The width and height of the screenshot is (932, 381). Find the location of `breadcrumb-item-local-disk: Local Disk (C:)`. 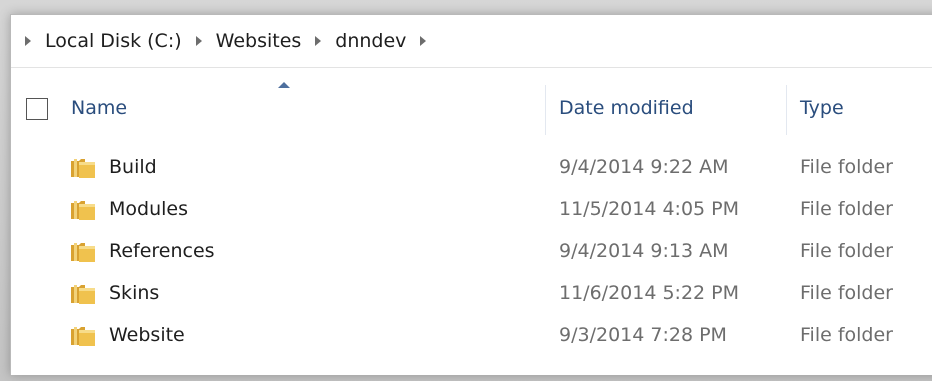

breadcrumb-item-local-disk: Local Disk (C:) is located at coordinates (113, 41).